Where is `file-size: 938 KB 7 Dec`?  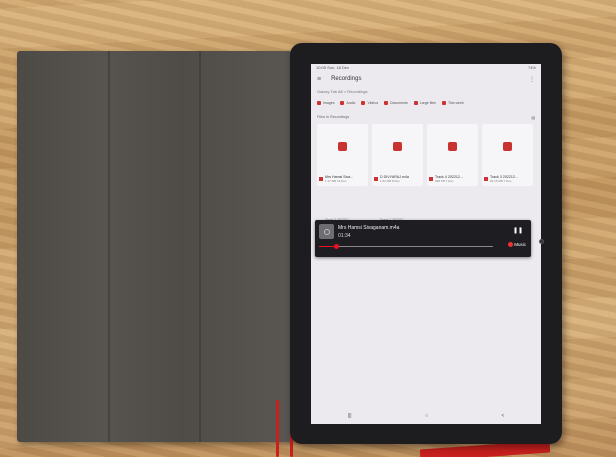 file-size: 938 KB 7 Dec is located at coordinates (444, 181).